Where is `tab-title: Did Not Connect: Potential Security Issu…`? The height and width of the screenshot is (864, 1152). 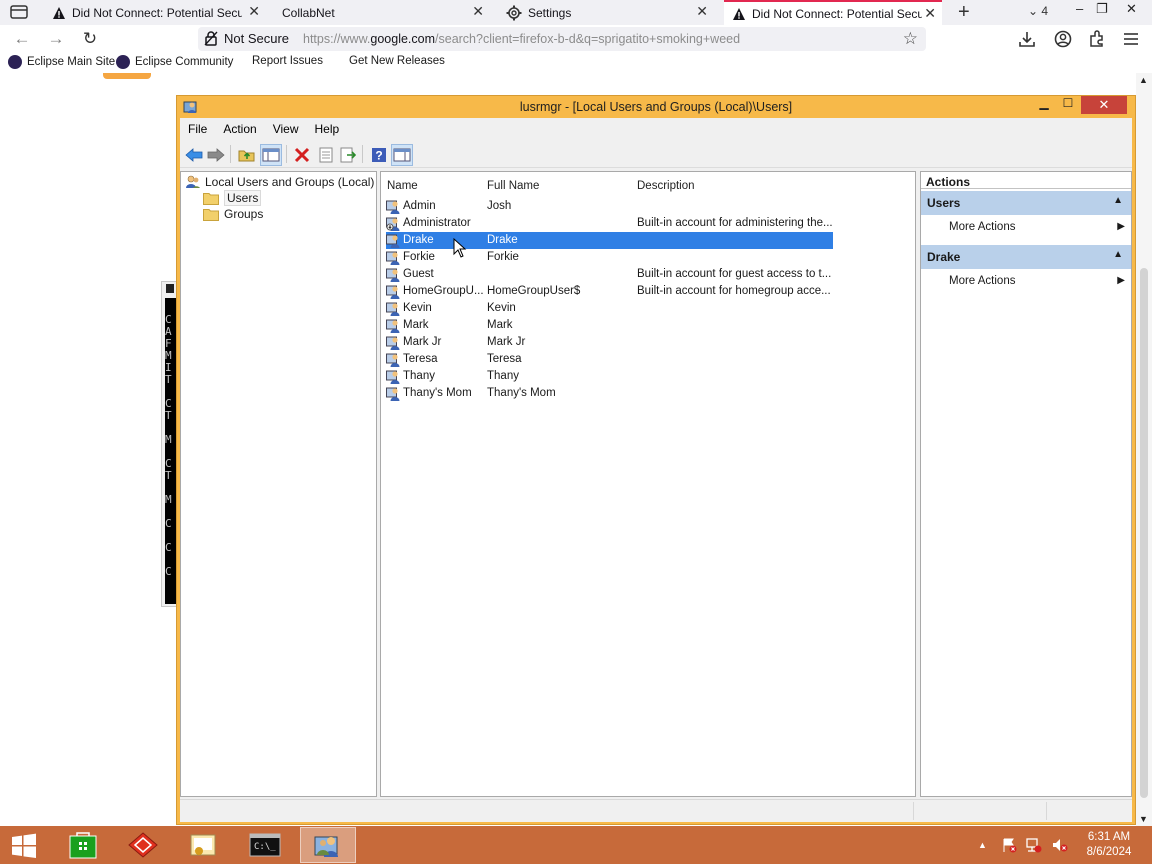
tab-title: Did Not Connect: Potential Security Issu… is located at coordinates (837, 13).